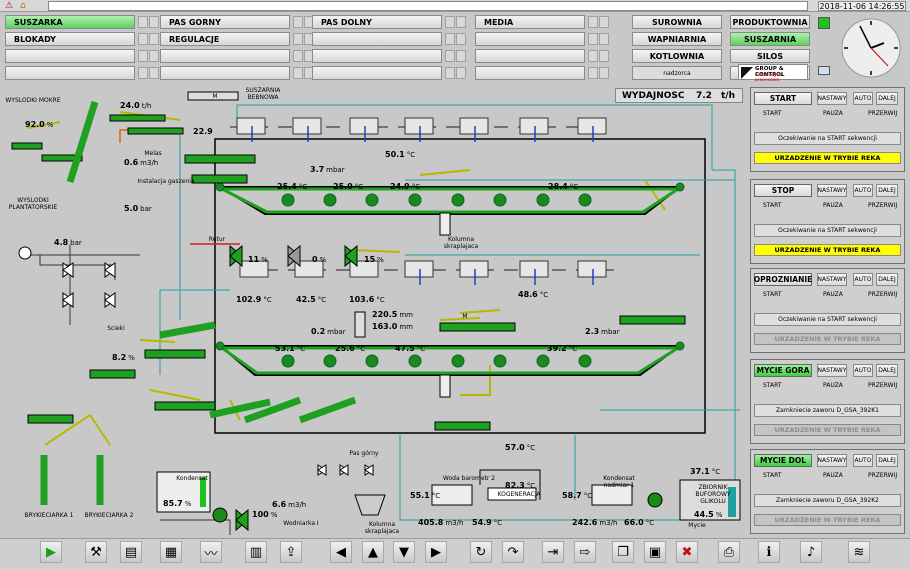 The image size is (910, 569). What do you see at coordinates (553, 552) in the screenshot?
I see `import-icon: ⇥` at bounding box center [553, 552].